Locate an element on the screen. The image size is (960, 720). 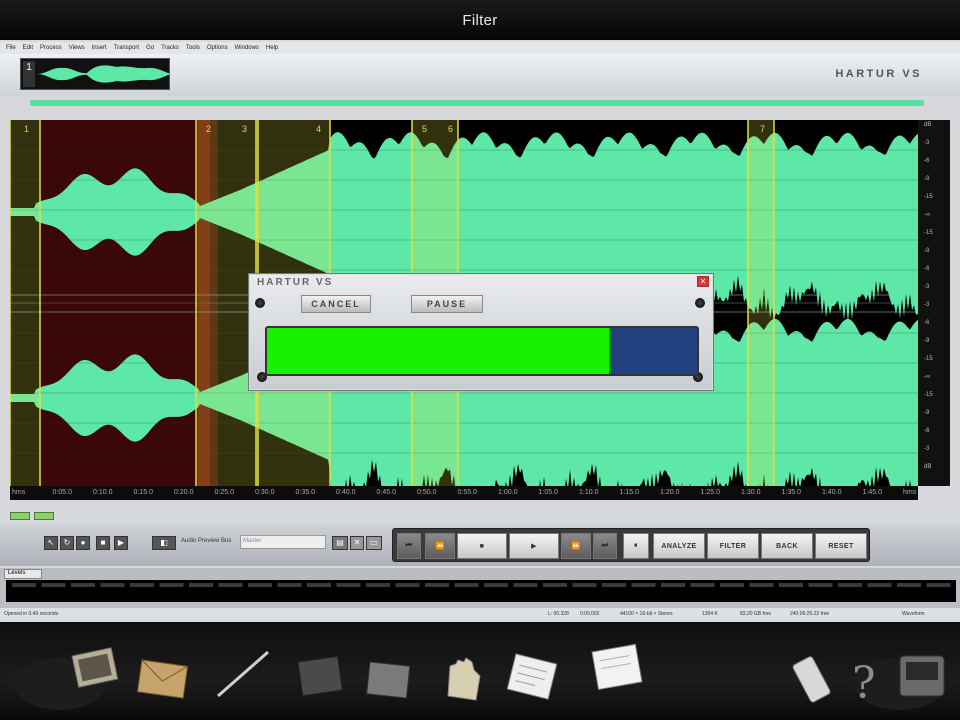
menu-item-help: Help is located at coordinates (272, 48).